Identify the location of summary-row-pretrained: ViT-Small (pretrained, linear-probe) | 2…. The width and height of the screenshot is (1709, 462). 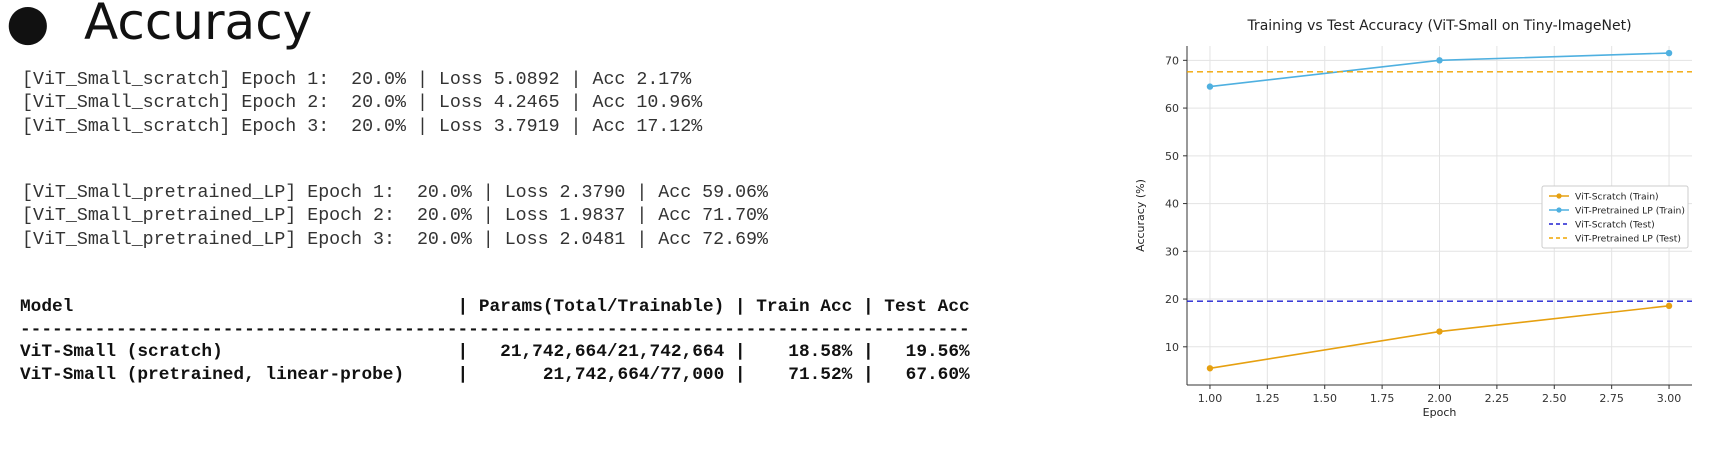
(495, 374).